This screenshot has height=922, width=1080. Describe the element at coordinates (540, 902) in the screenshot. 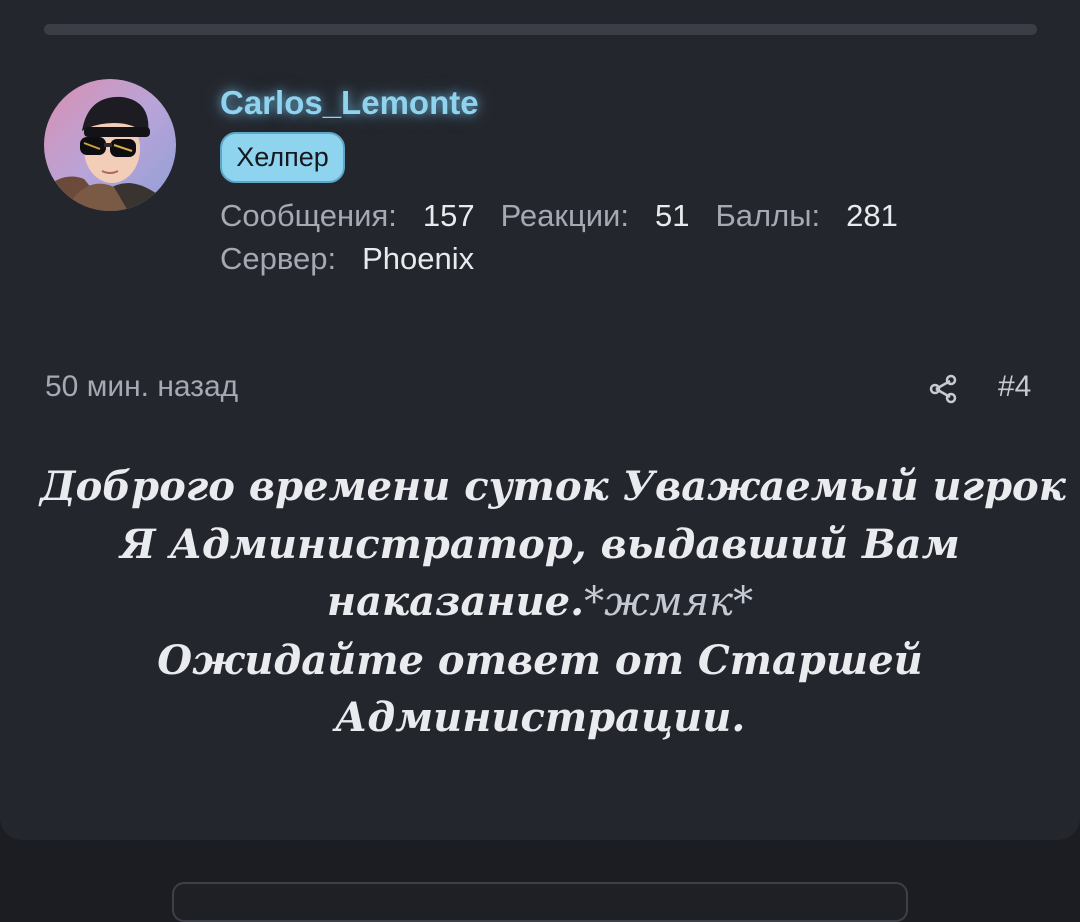

I see `next-post-card` at that location.